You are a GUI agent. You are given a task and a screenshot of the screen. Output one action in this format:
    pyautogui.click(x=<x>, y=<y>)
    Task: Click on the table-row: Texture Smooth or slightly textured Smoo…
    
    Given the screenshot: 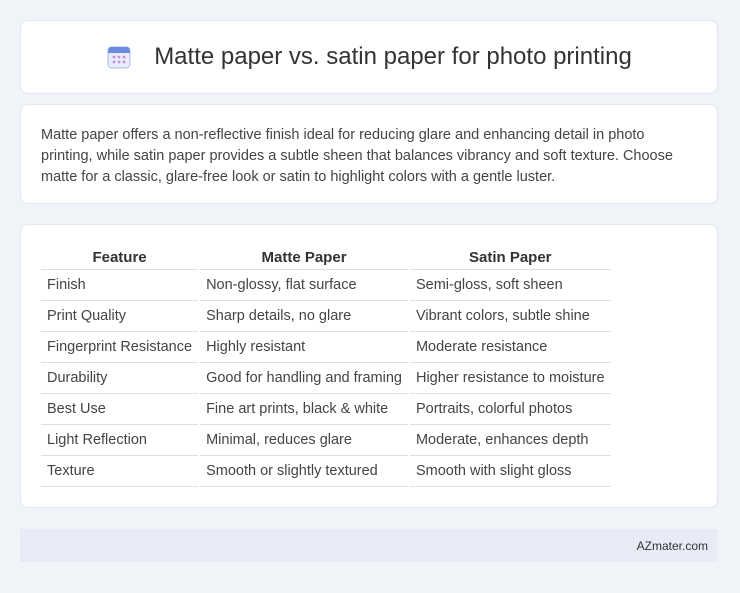 What is the action you would take?
    pyautogui.click(x=326, y=471)
    